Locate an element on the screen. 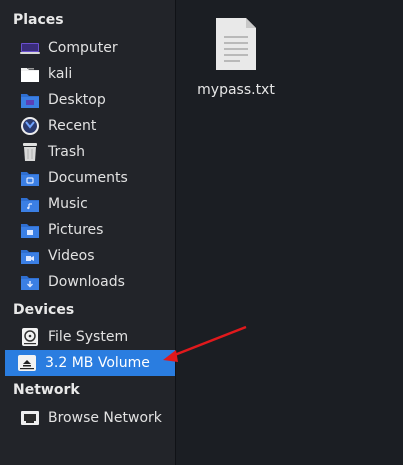 This screenshot has width=403, height=465. sidebar-item-music: Music is located at coordinates (91, 204).